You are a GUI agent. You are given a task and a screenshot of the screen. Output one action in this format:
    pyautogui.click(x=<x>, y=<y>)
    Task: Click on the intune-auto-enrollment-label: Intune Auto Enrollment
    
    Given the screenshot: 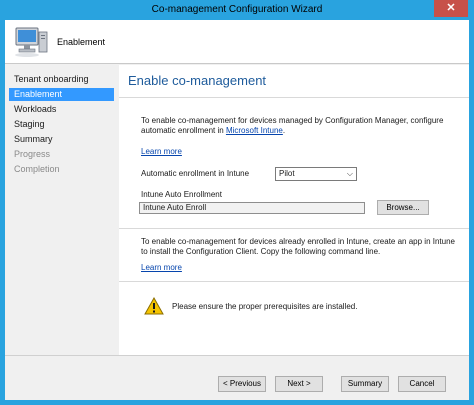 What is the action you would take?
    pyautogui.click(x=181, y=194)
    